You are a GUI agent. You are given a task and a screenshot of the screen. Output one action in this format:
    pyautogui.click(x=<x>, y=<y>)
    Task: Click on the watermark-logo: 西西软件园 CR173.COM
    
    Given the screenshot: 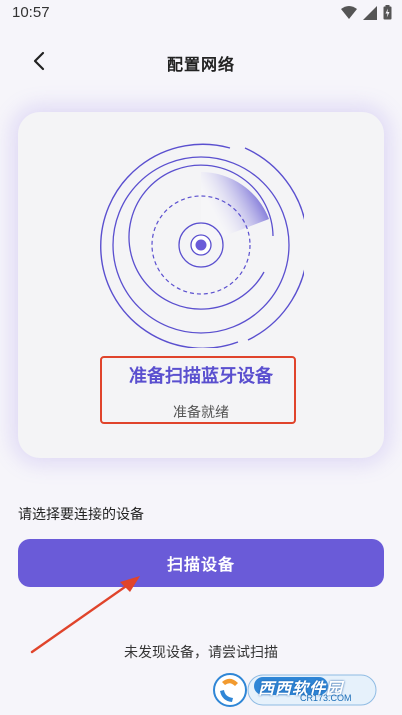 What is the action you would take?
    pyautogui.click(x=294, y=690)
    